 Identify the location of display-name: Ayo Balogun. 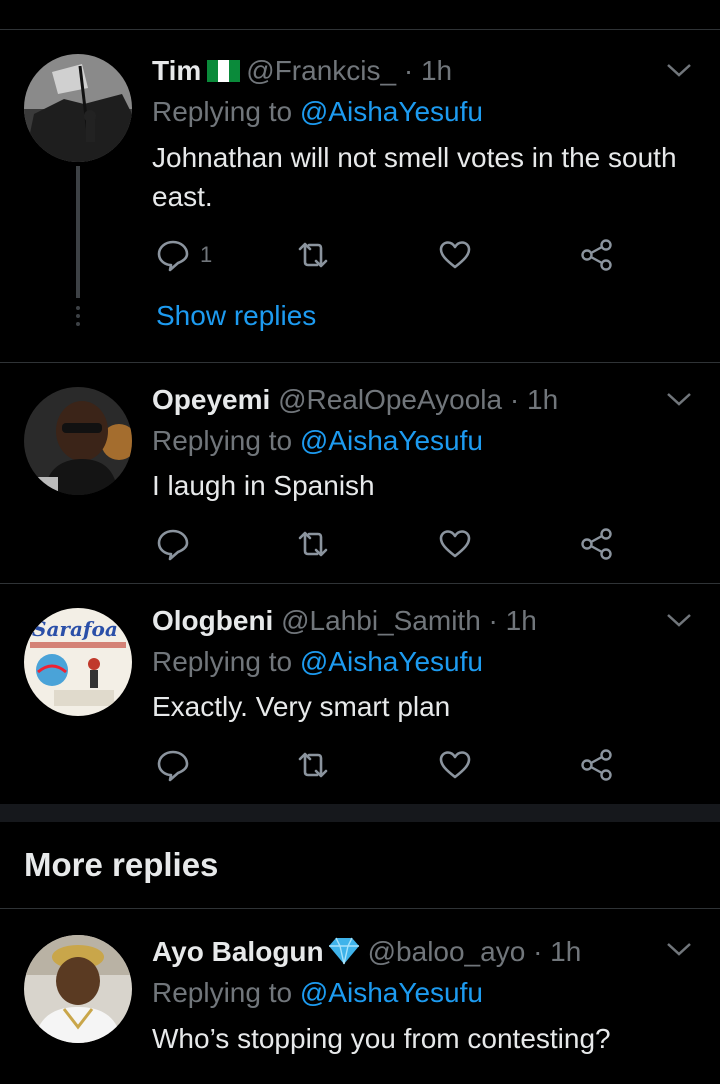
(238, 951).